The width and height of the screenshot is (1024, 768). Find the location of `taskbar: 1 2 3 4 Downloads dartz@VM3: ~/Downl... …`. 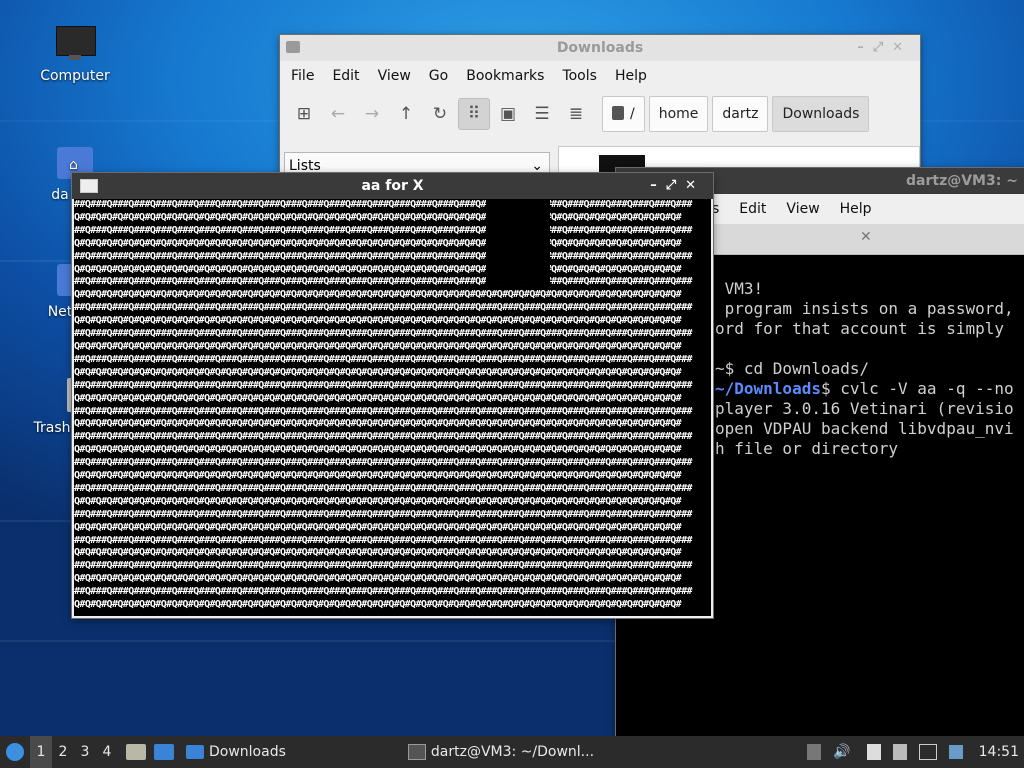

taskbar: 1 2 3 4 Downloads dartz@VM3: ~/Downl... … is located at coordinates (512, 752).